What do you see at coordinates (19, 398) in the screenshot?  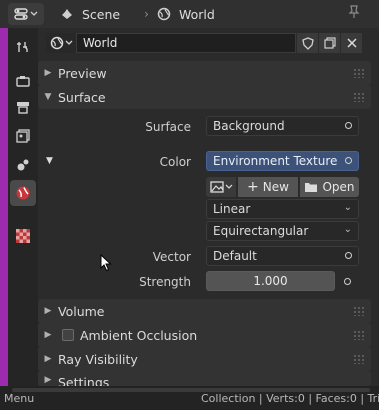 I see `status-menu: Menu` at bounding box center [19, 398].